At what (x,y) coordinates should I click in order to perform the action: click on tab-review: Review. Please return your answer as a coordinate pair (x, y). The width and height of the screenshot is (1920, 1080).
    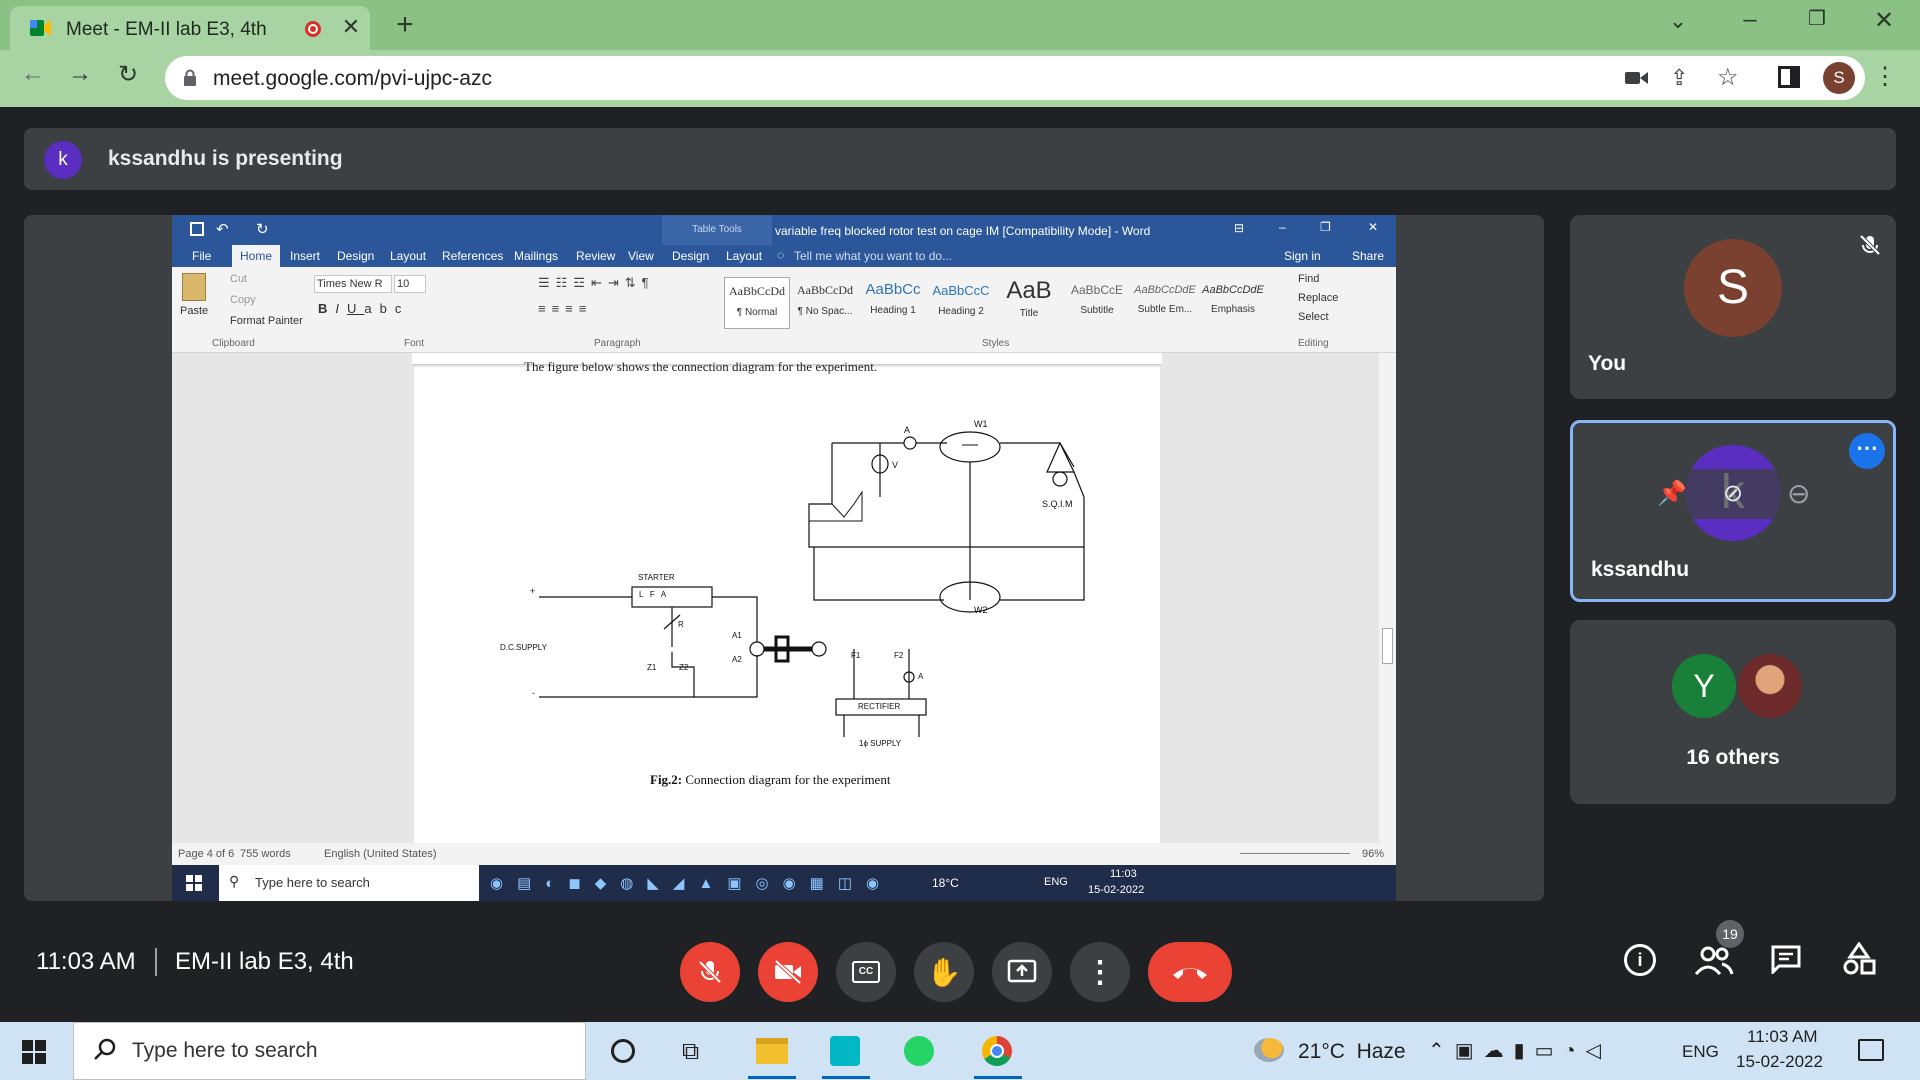
    Looking at the image, I should click on (595, 256).